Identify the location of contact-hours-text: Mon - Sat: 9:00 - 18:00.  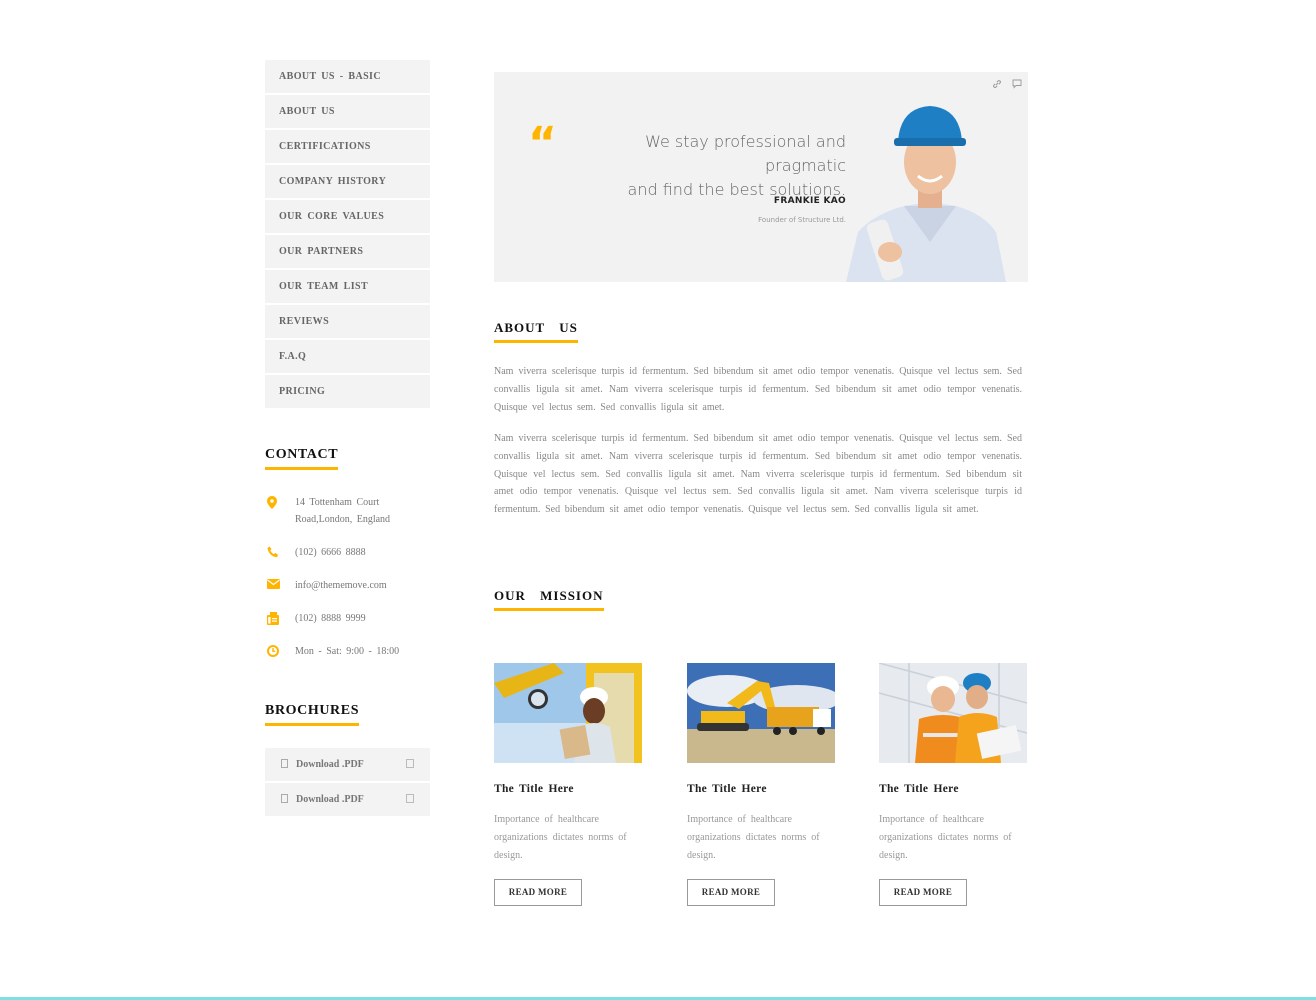
(347, 651).